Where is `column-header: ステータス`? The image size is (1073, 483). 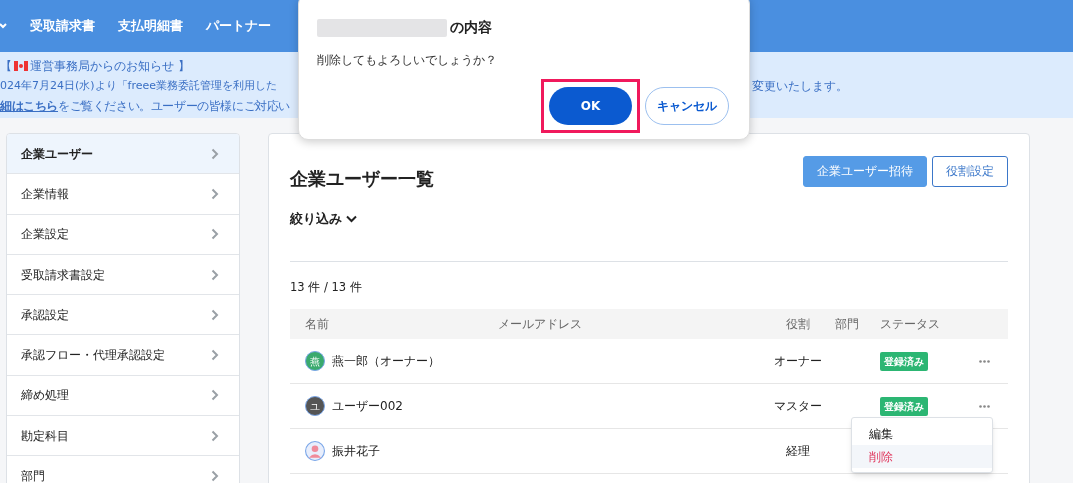
column-header: ステータス is located at coordinates (910, 324).